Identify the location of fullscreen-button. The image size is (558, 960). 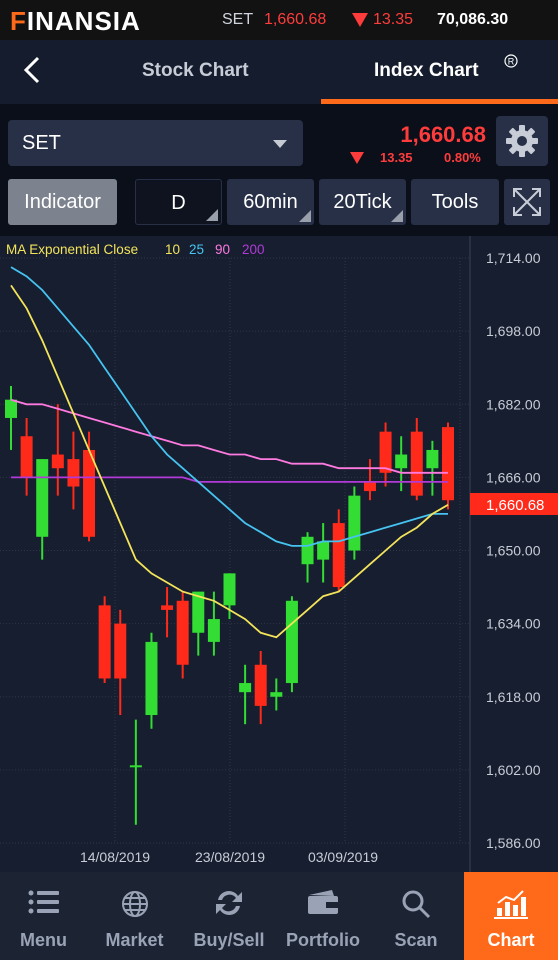
(527, 202).